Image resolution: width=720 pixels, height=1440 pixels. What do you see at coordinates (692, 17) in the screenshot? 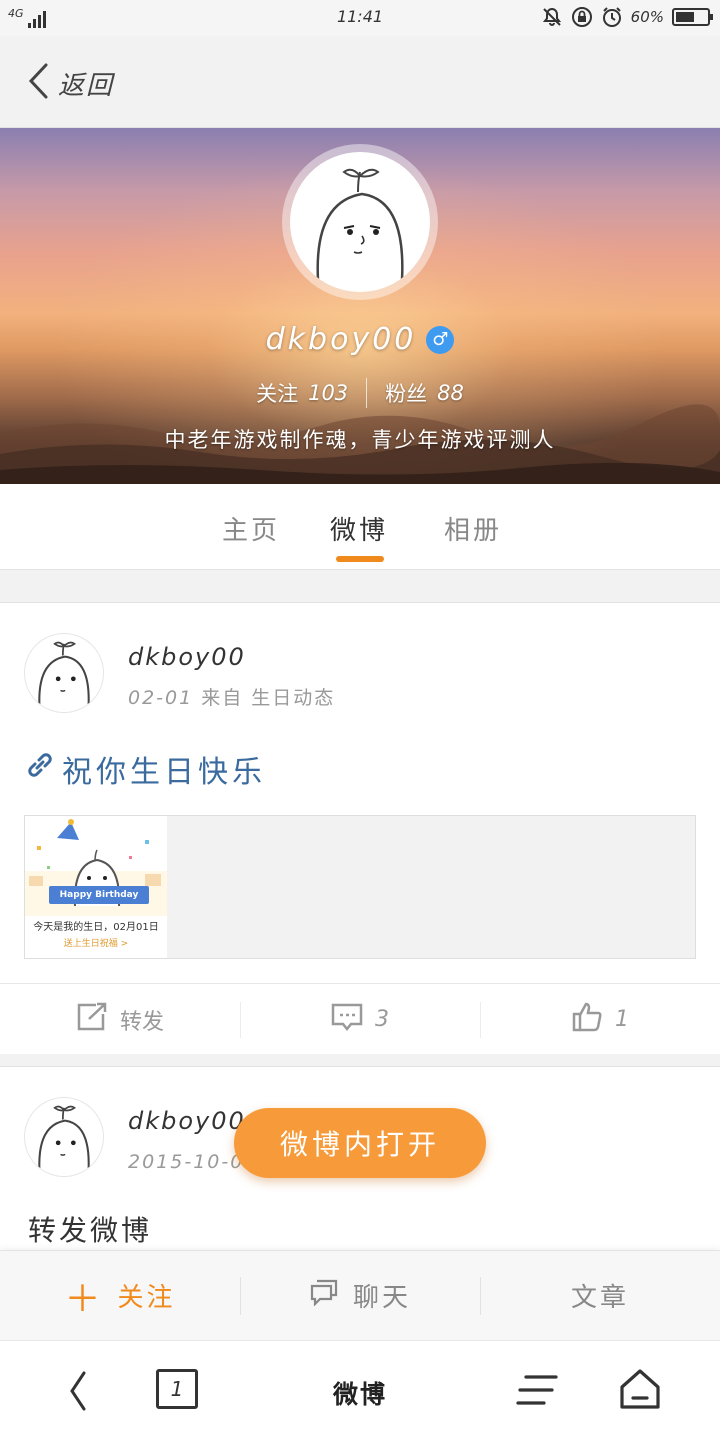
I see `battery-icon` at bounding box center [692, 17].